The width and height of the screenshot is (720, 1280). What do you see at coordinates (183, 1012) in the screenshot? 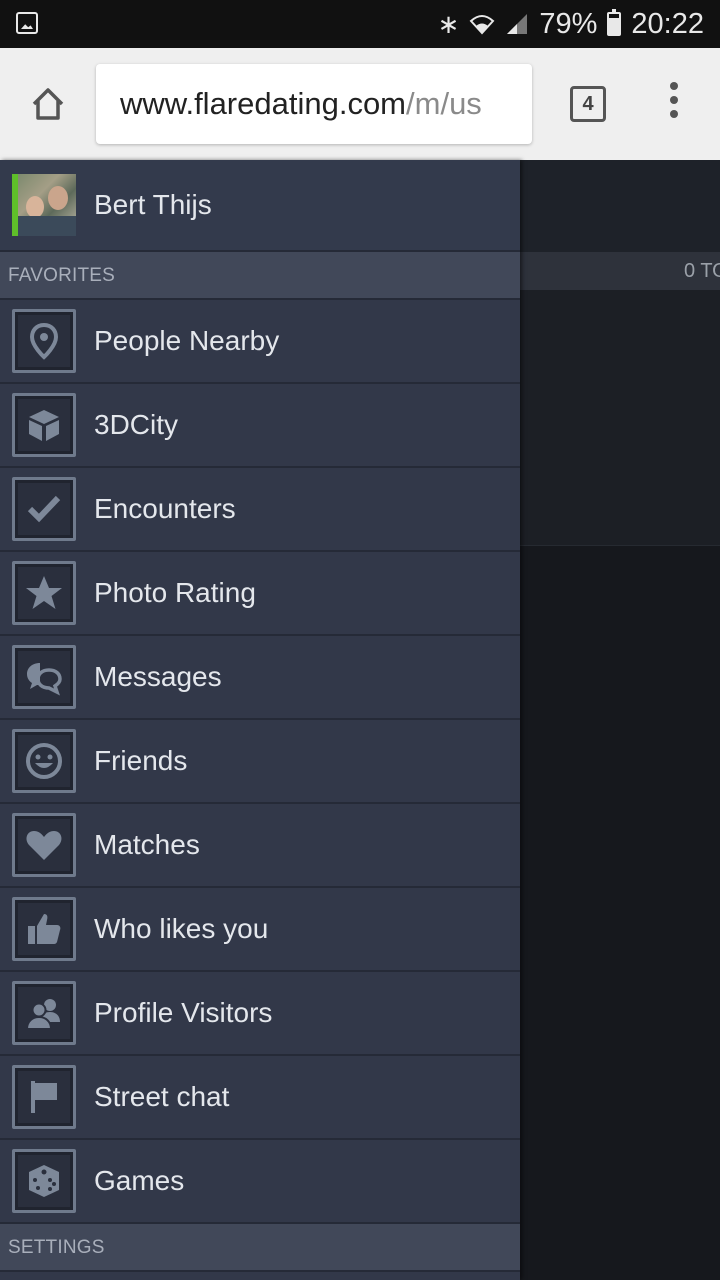
I see `menu-item-label: Profile Visitors` at bounding box center [183, 1012].